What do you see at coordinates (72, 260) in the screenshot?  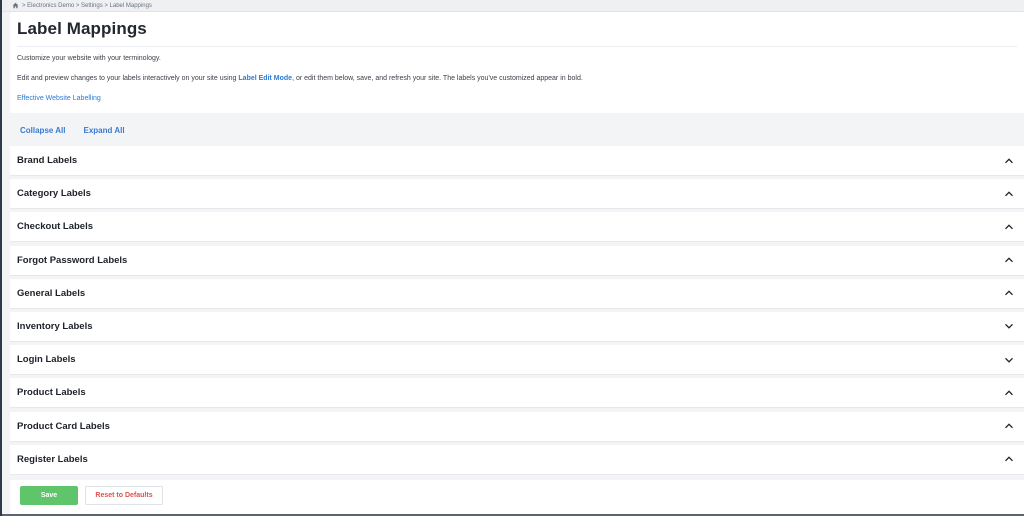 I see `section-title: Forgot Password Labels` at bounding box center [72, 260].